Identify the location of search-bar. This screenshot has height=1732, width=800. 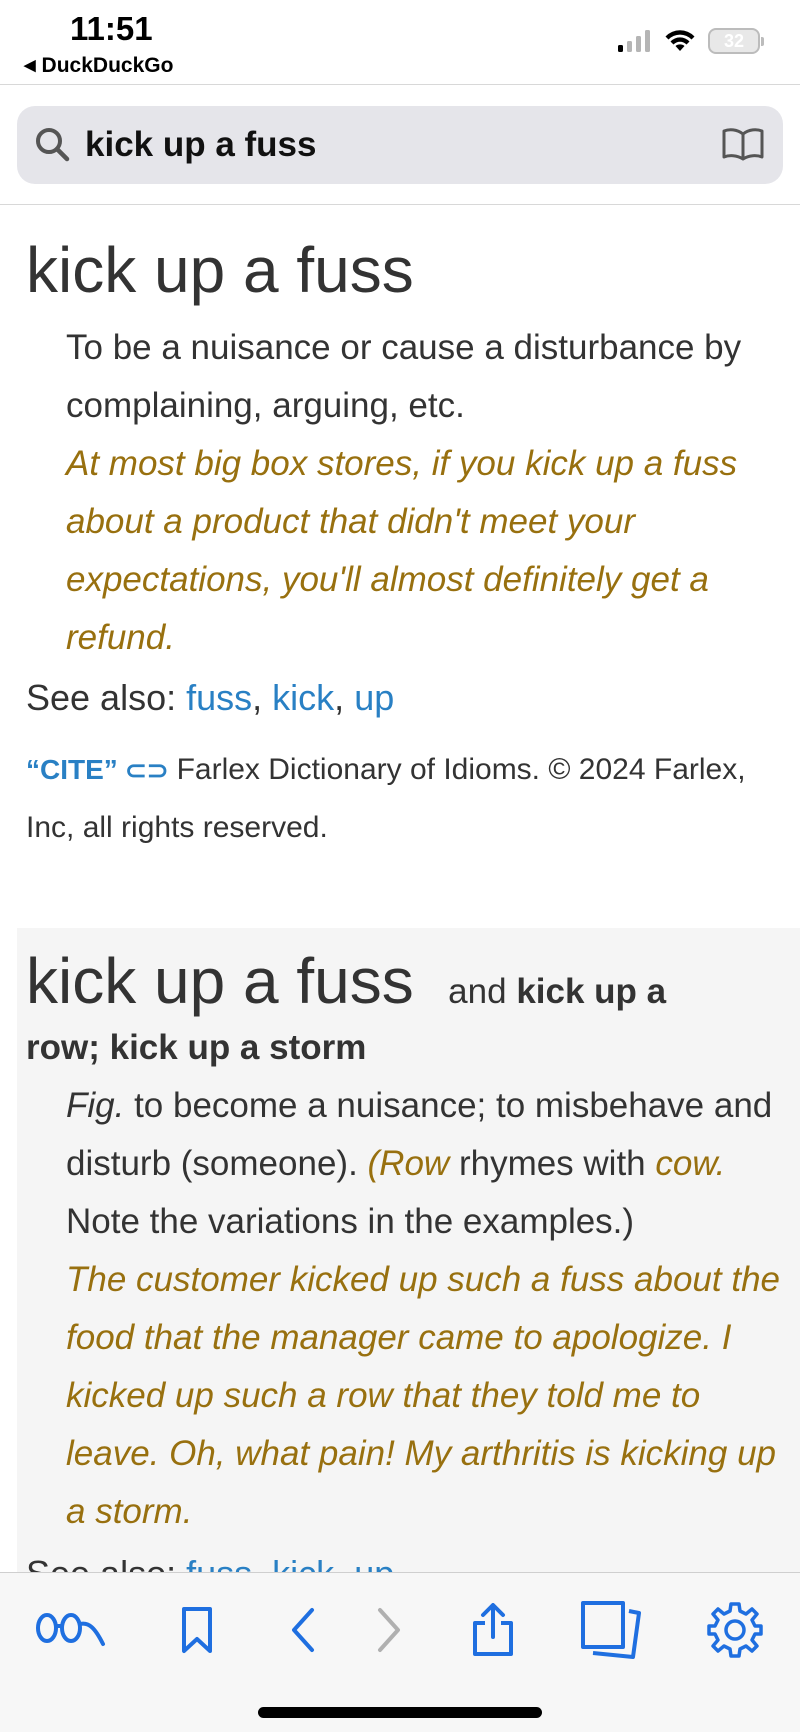
(400, 145).